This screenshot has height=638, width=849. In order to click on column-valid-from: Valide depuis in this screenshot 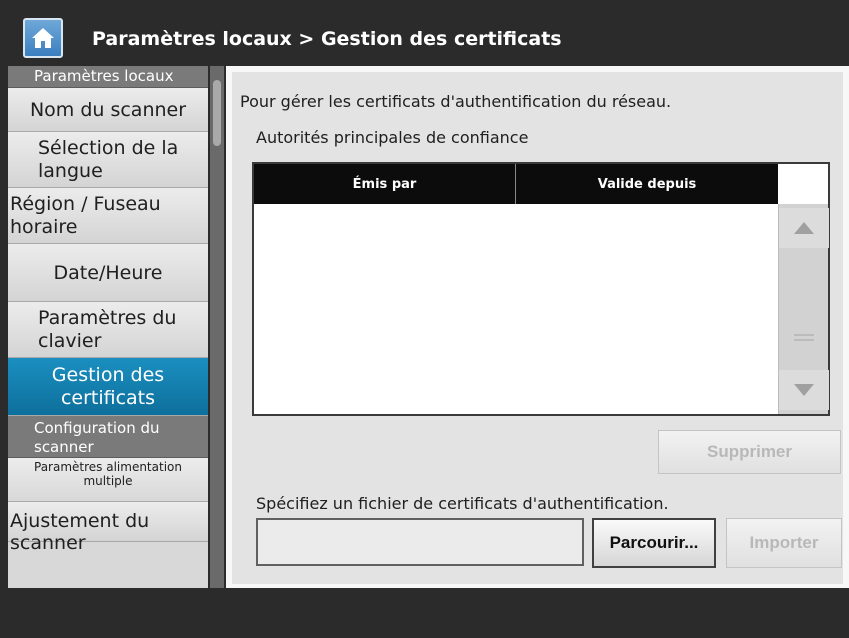, I will do `click(647, 184)`.